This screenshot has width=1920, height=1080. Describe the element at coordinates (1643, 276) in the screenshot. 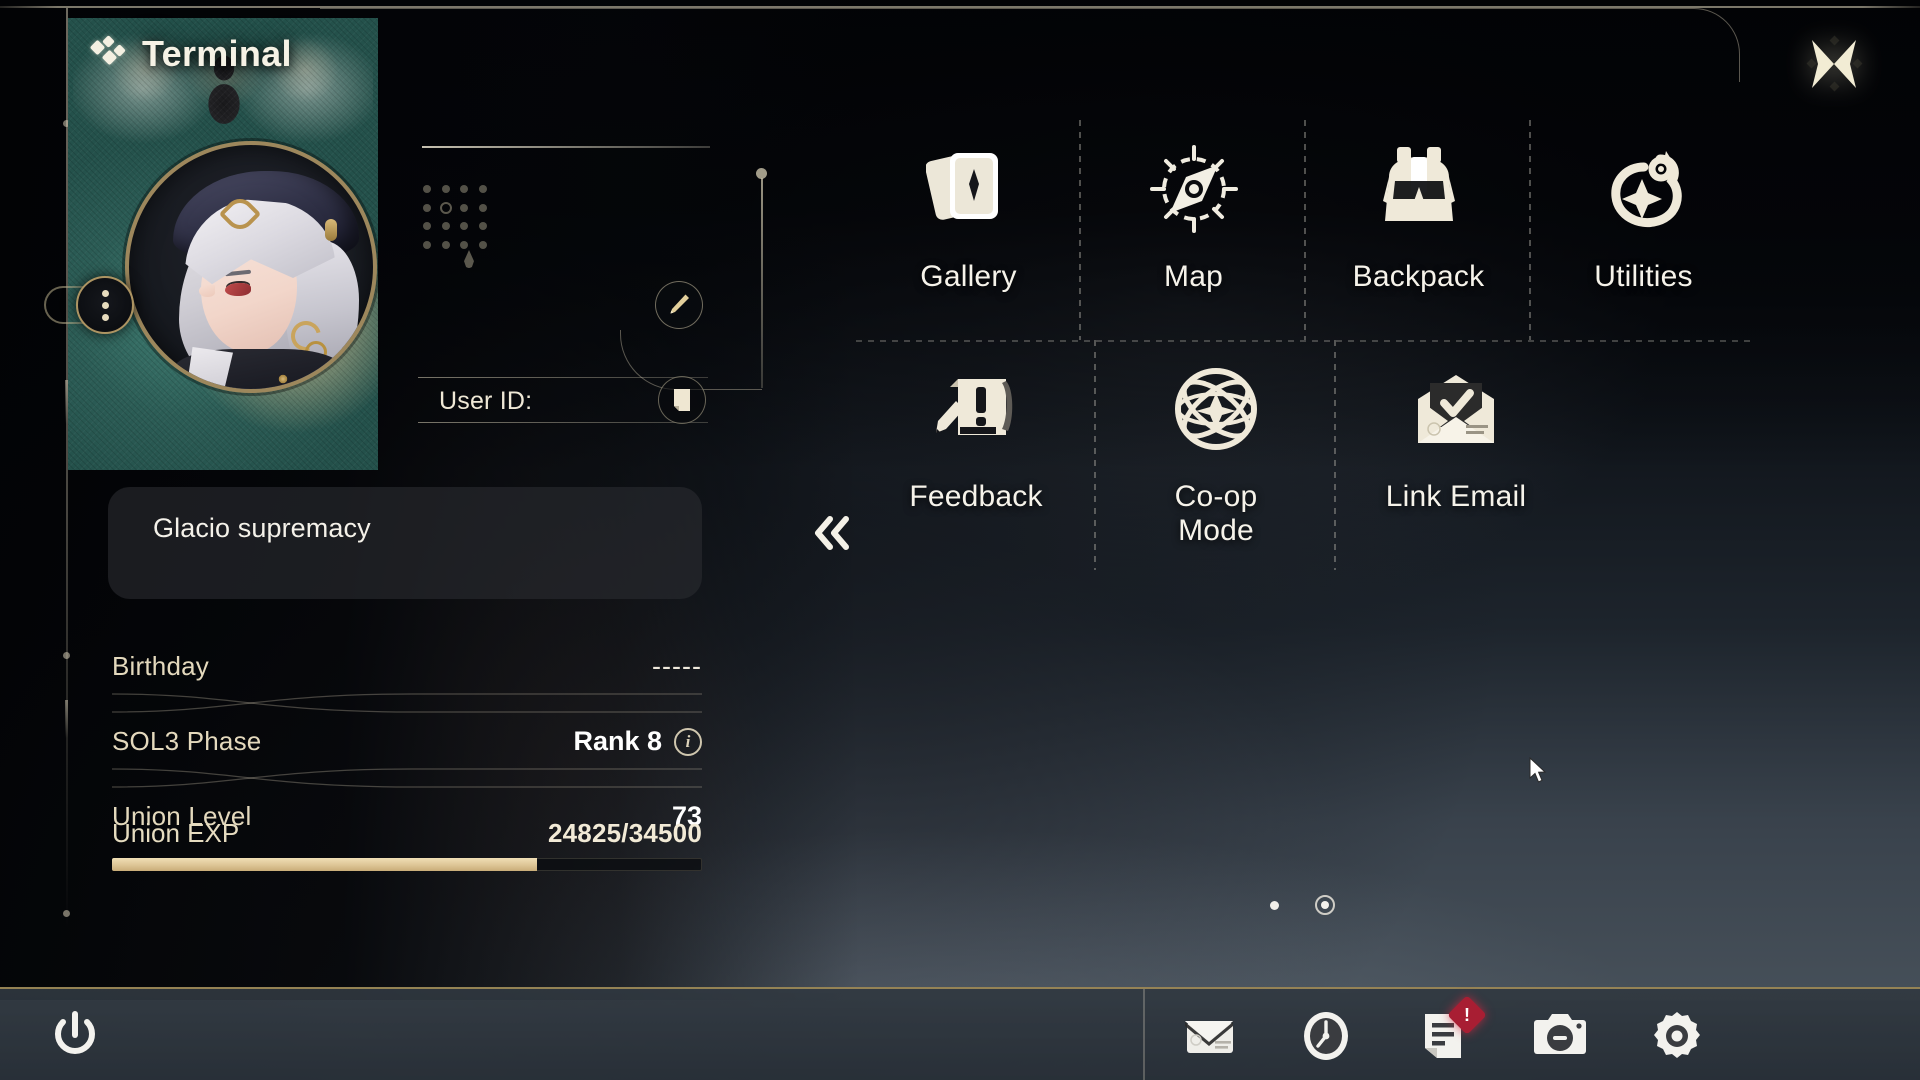

I see `menu-item-label: Utilities` at that location.